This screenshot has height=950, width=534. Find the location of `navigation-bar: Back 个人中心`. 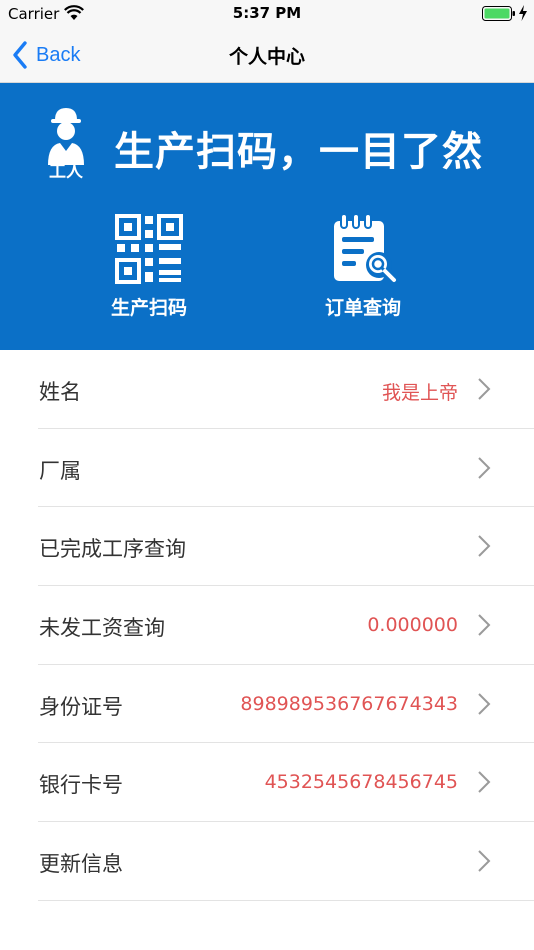

navigation-bar: Back 个人中心 is located at coordinates (267, 55).